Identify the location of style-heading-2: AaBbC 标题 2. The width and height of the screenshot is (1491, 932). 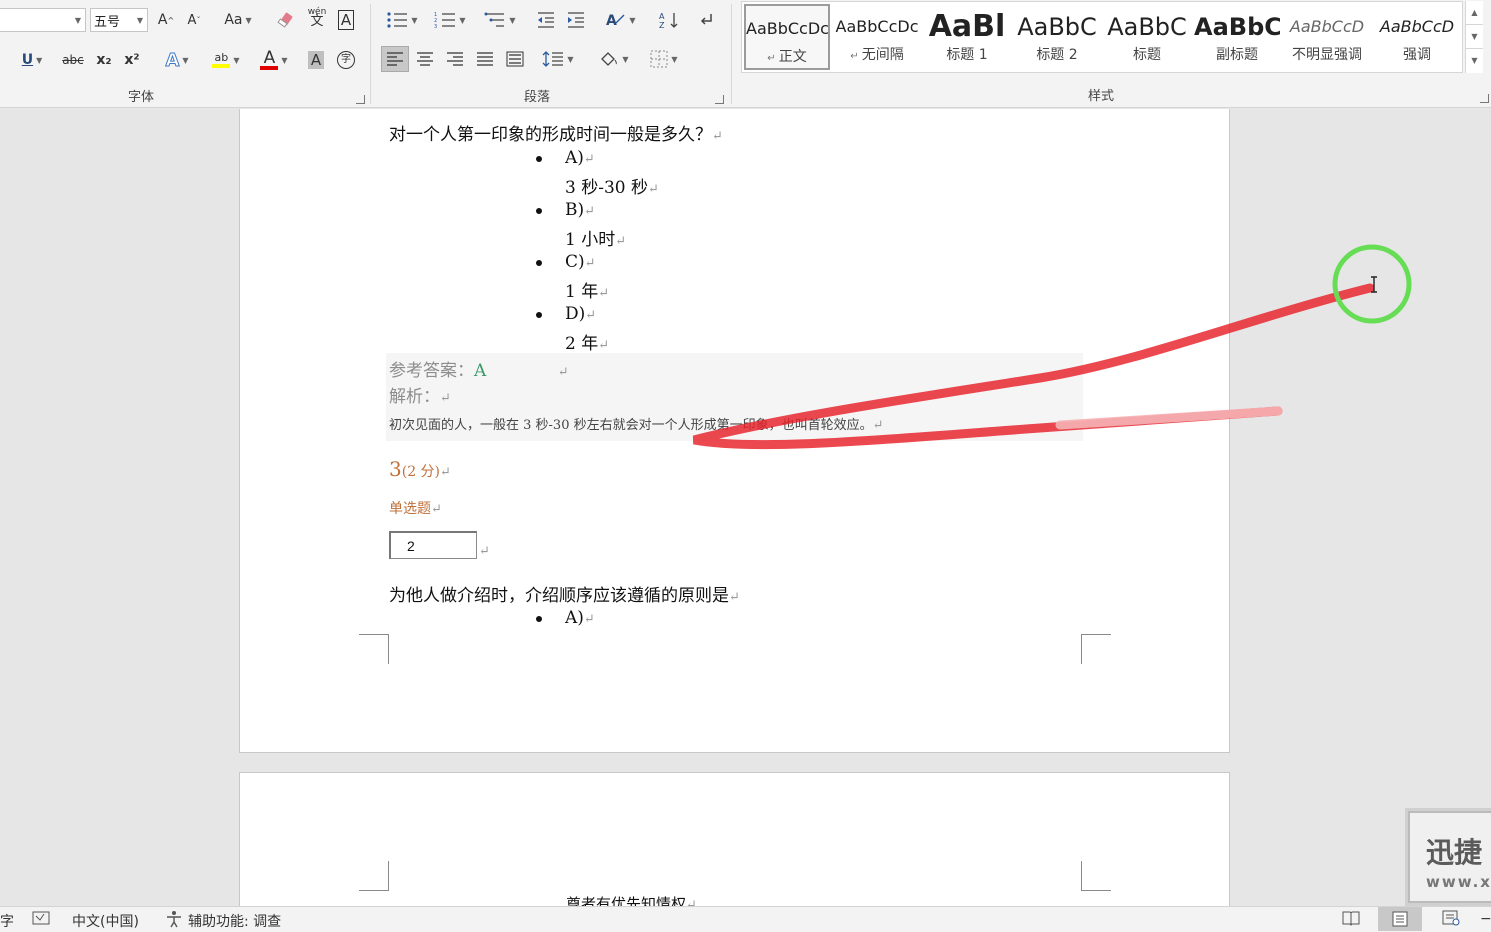
(1057, 37).